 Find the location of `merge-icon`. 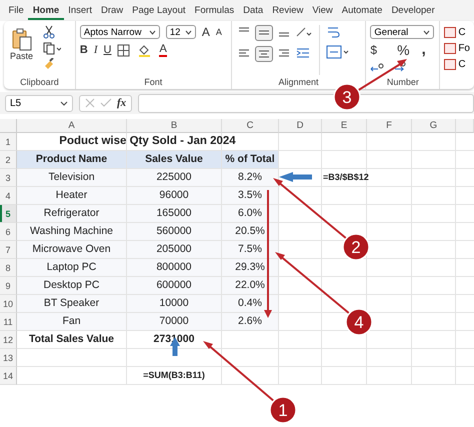

merge-icon is located at coordinates (338, 52).